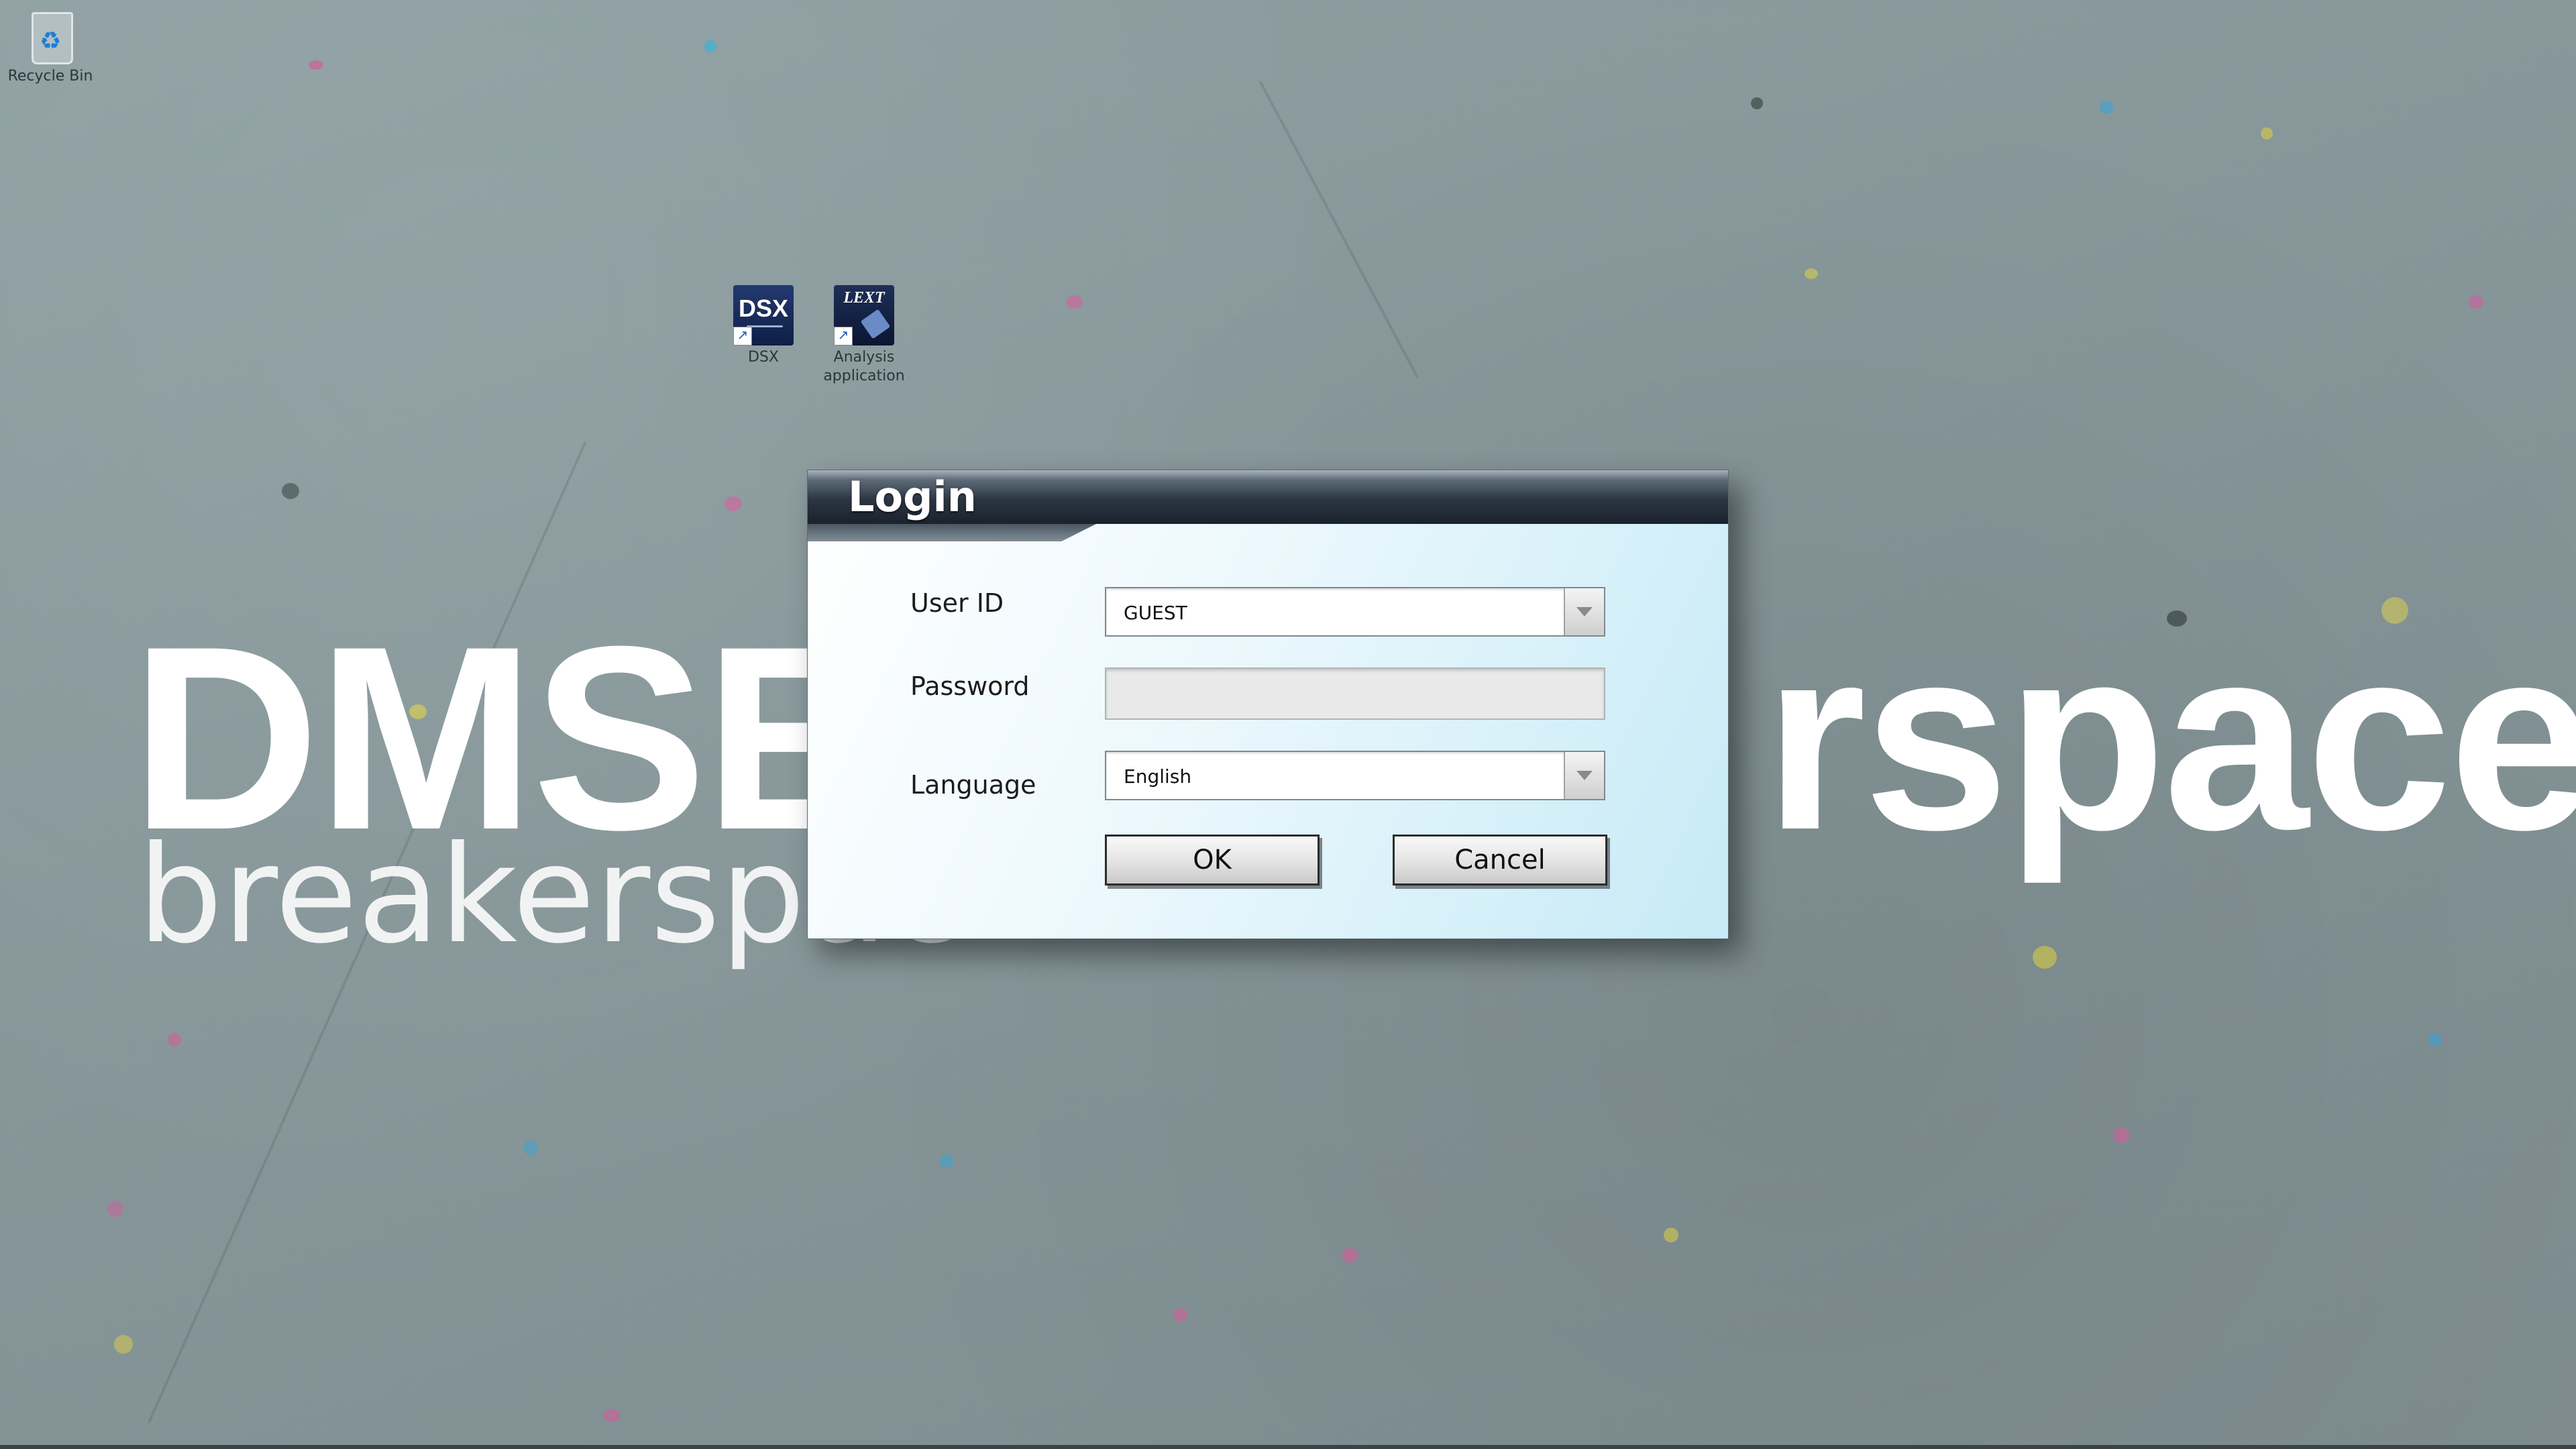 This screenshot has width=2576, height=1449. I want to click on password-label: Password, so click(970, 686).